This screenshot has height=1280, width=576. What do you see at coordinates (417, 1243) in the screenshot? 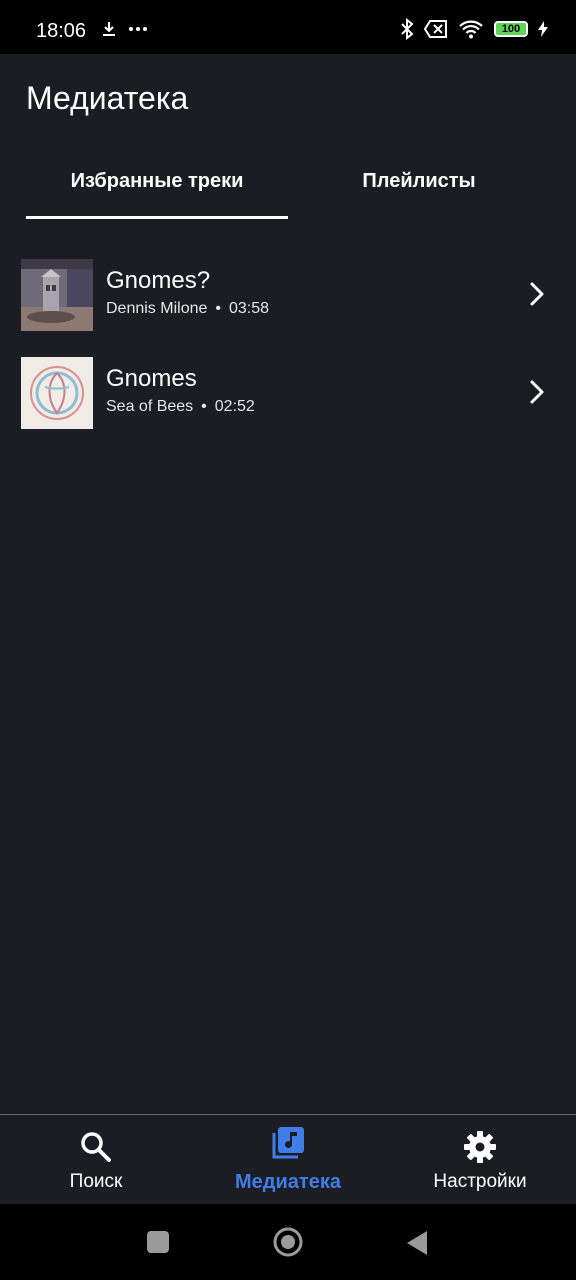
I see `back-icon` at bounding box center [417, 1243].